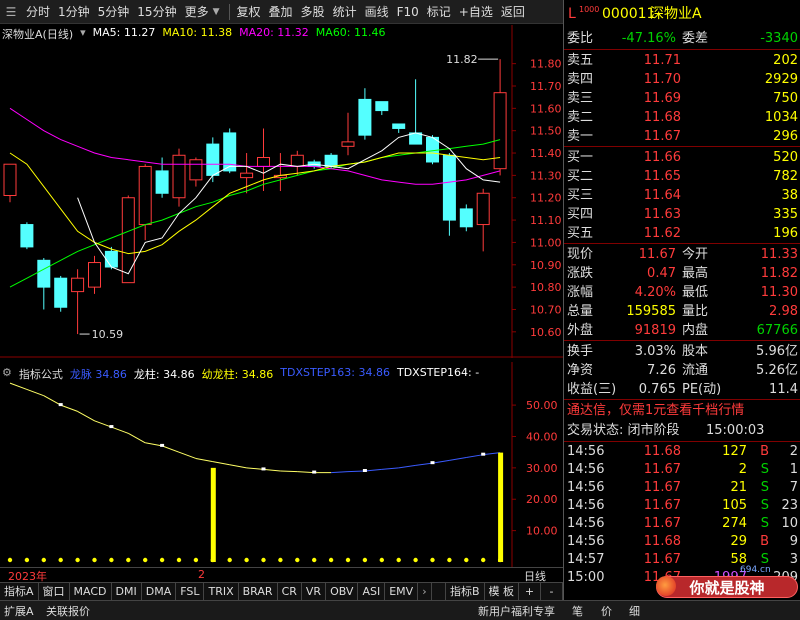 This screenshot has height=620, width=800. What do you see at coordinates (662, 176) in the screenshot?
I see `buy-level-price: 11.65` at bounding box center [662, 176].